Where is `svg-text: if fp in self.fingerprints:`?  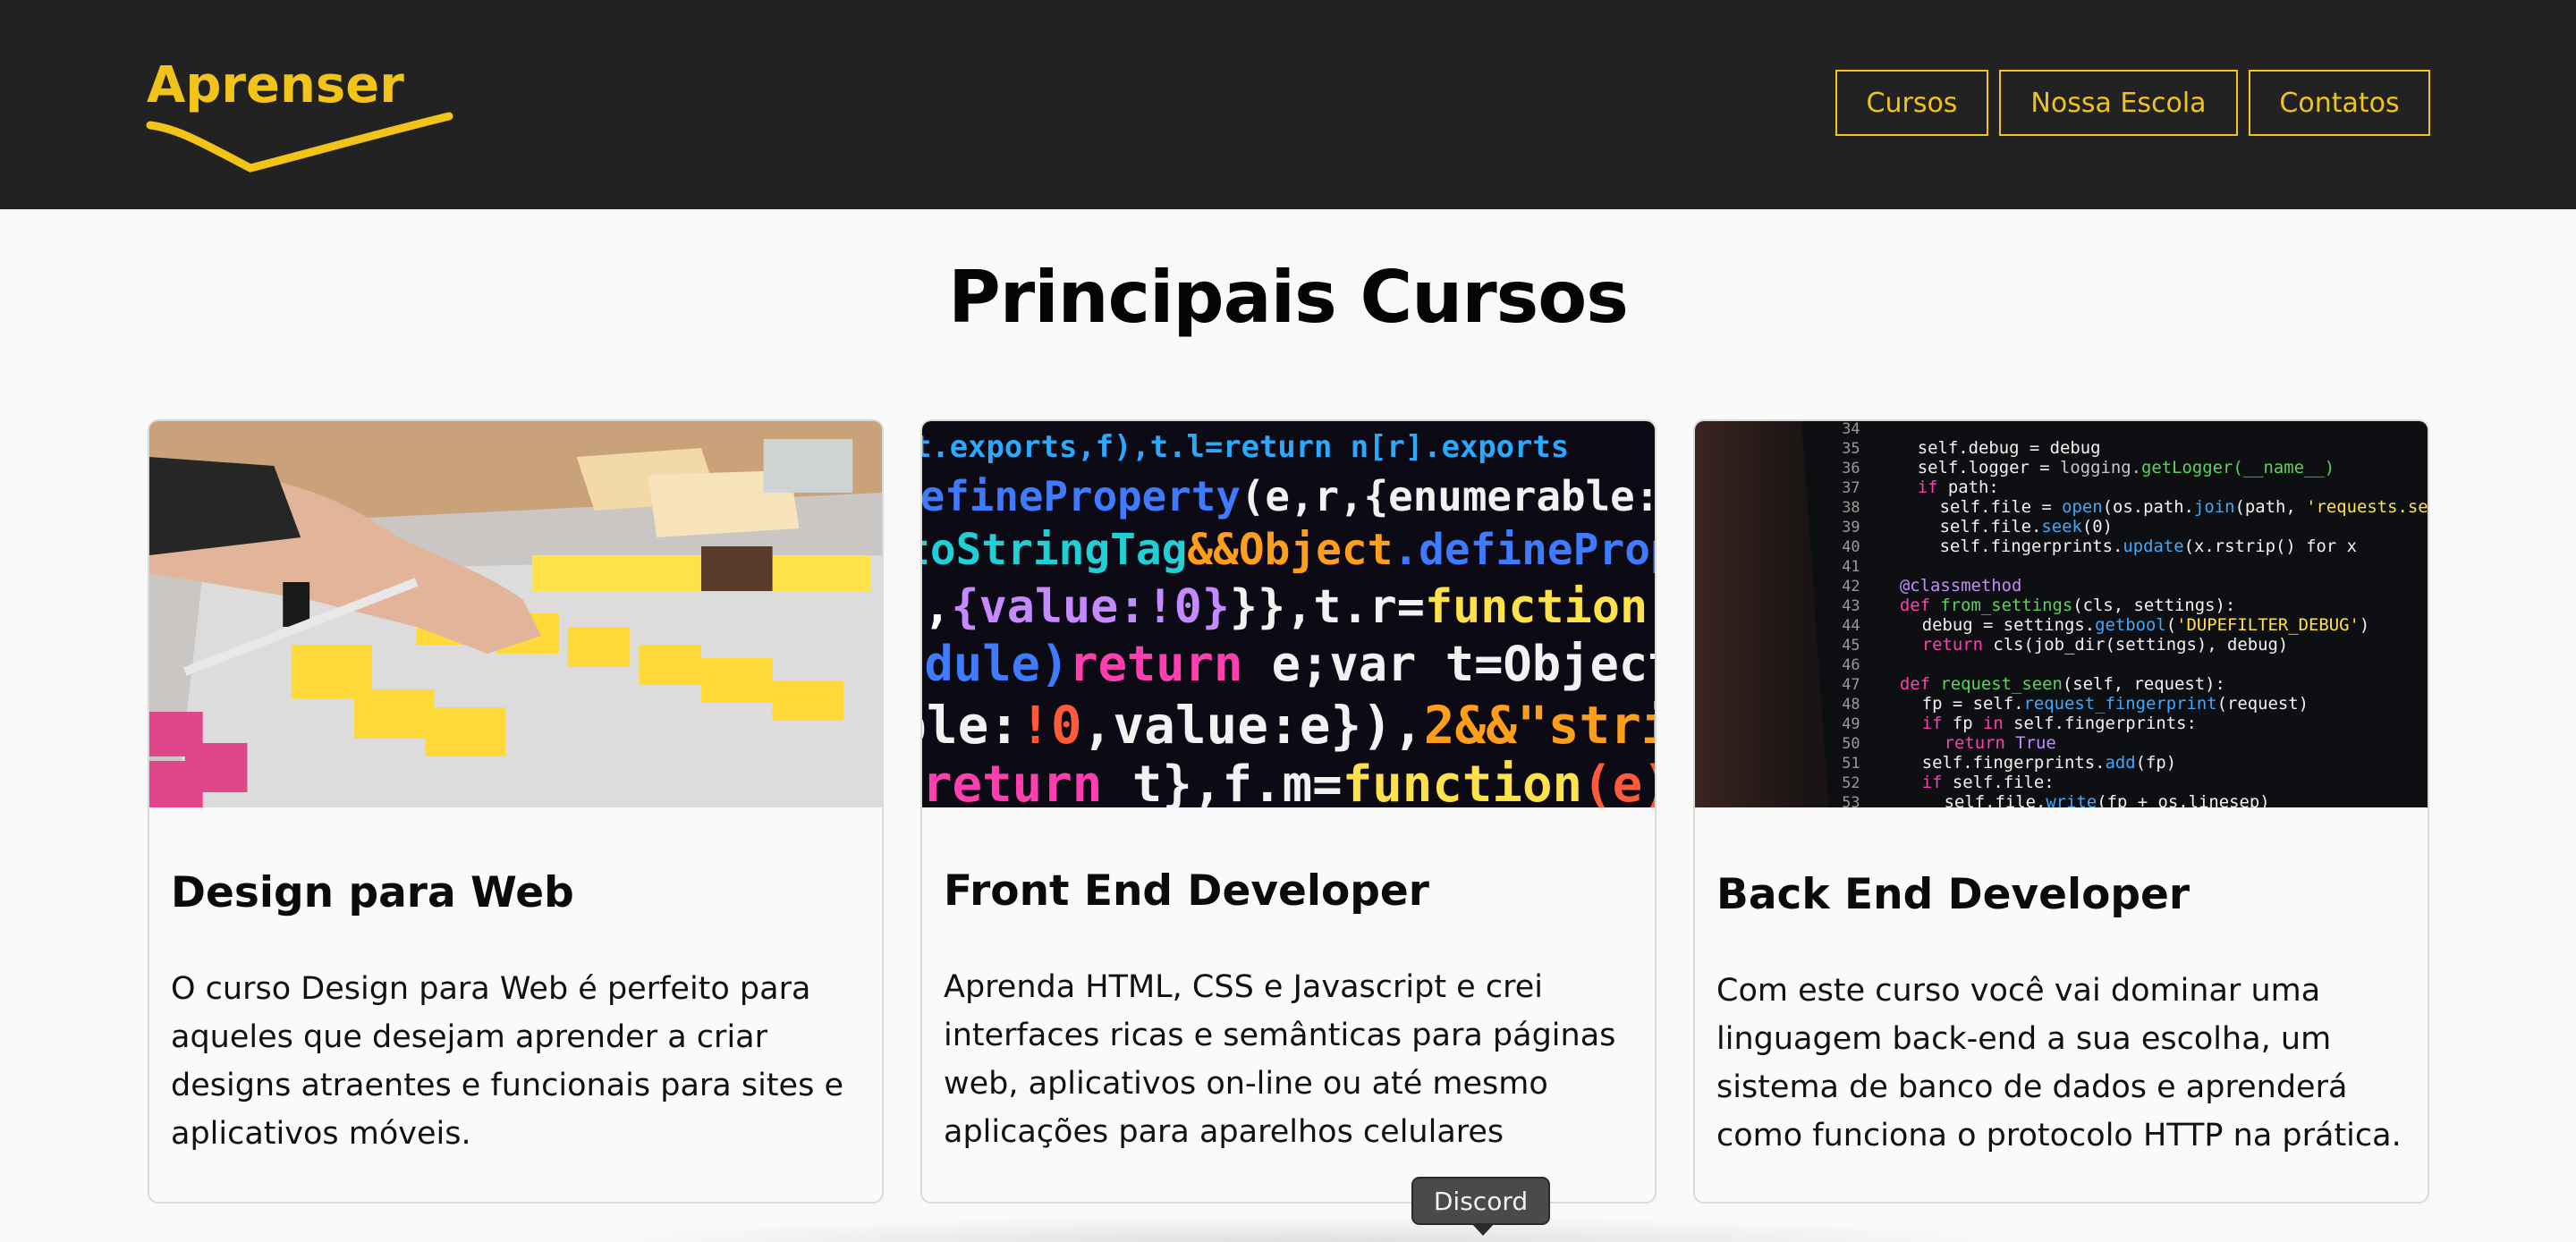
svg-text: if fp in self.fingerprints: is located at coordinates (2059, 724).